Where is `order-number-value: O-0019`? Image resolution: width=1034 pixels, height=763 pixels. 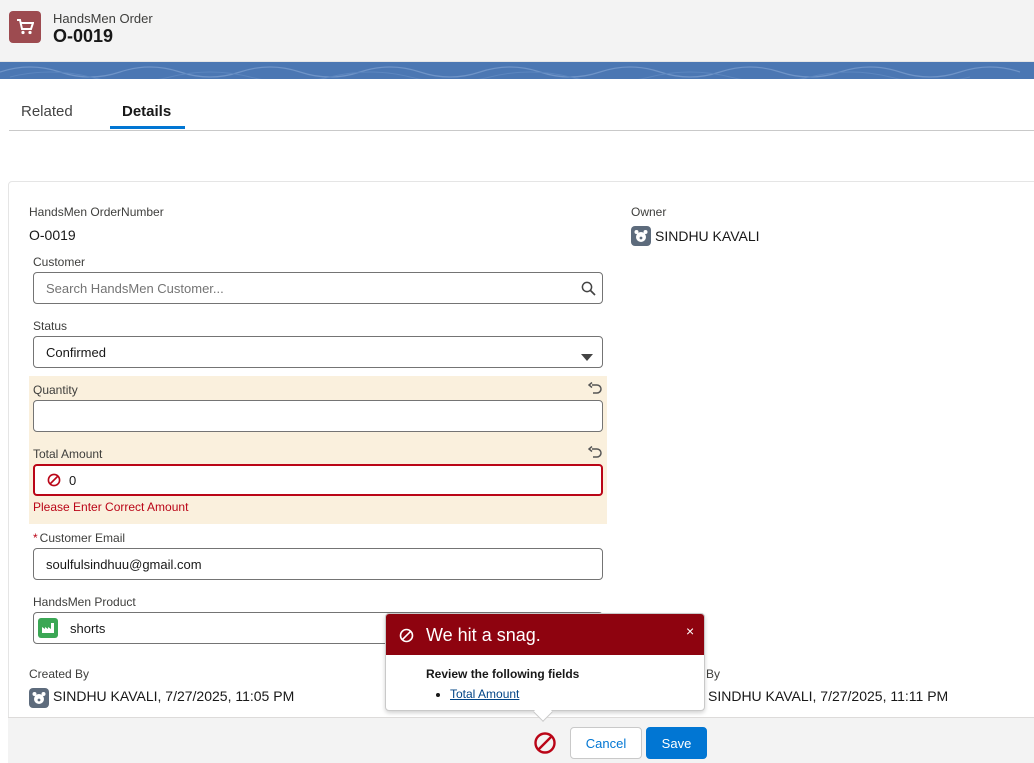 order-number-value: O-0019 is located at coordinates (52, 235).